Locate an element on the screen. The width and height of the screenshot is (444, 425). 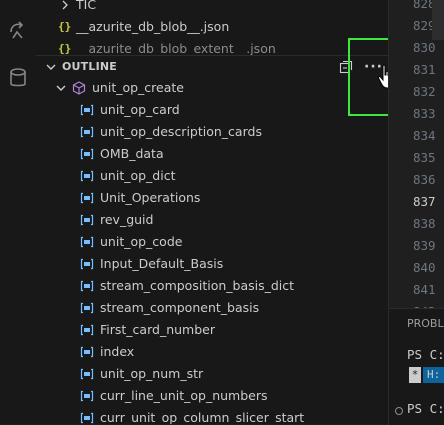
line-number: 841 is located at coordinates (424, 289).